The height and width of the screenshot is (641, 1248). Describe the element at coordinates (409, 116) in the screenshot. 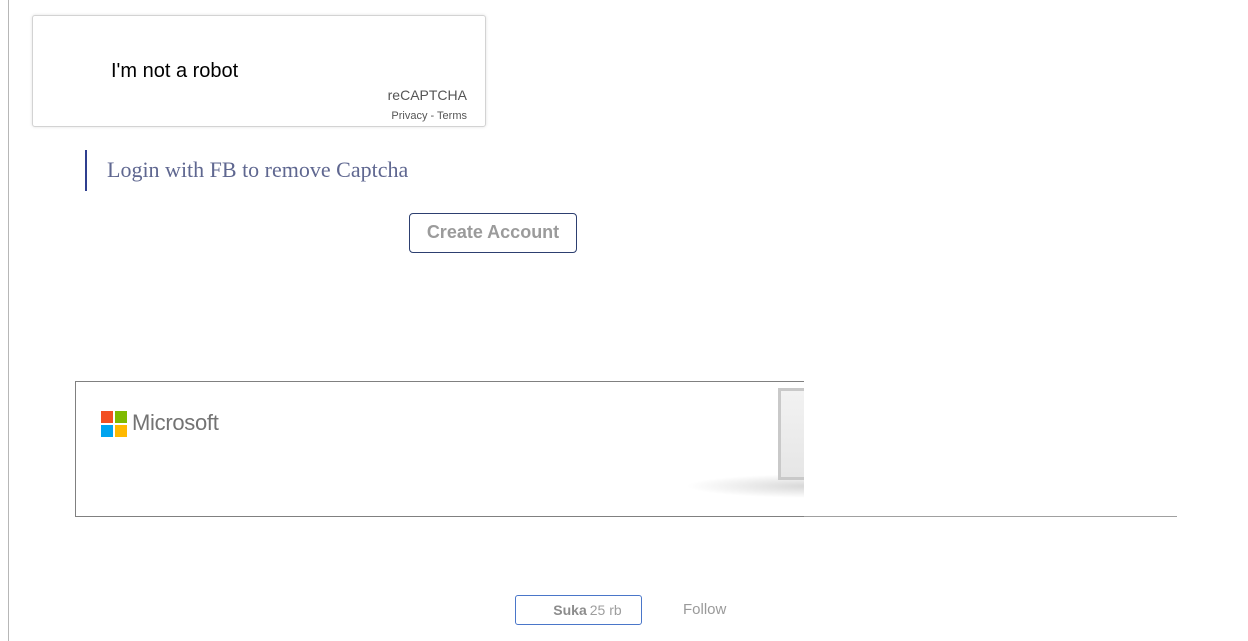

I see `captcha-privacy-link: Privacy` at that location.